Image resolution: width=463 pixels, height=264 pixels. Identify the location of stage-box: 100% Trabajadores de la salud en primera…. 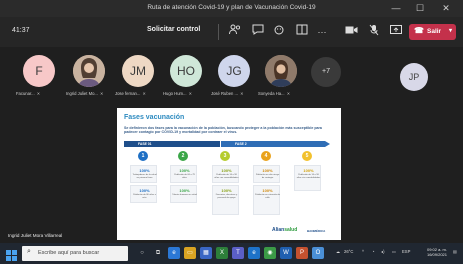
(143, 174).